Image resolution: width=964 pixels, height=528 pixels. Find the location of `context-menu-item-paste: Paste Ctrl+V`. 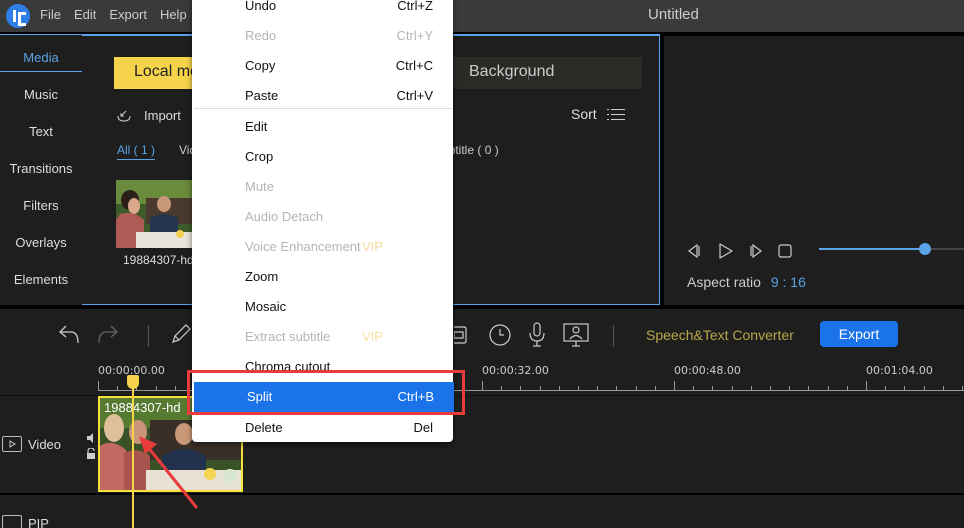

context-menu-item-paste: Paste Ctrl+V is located at coordinates (322, 96).